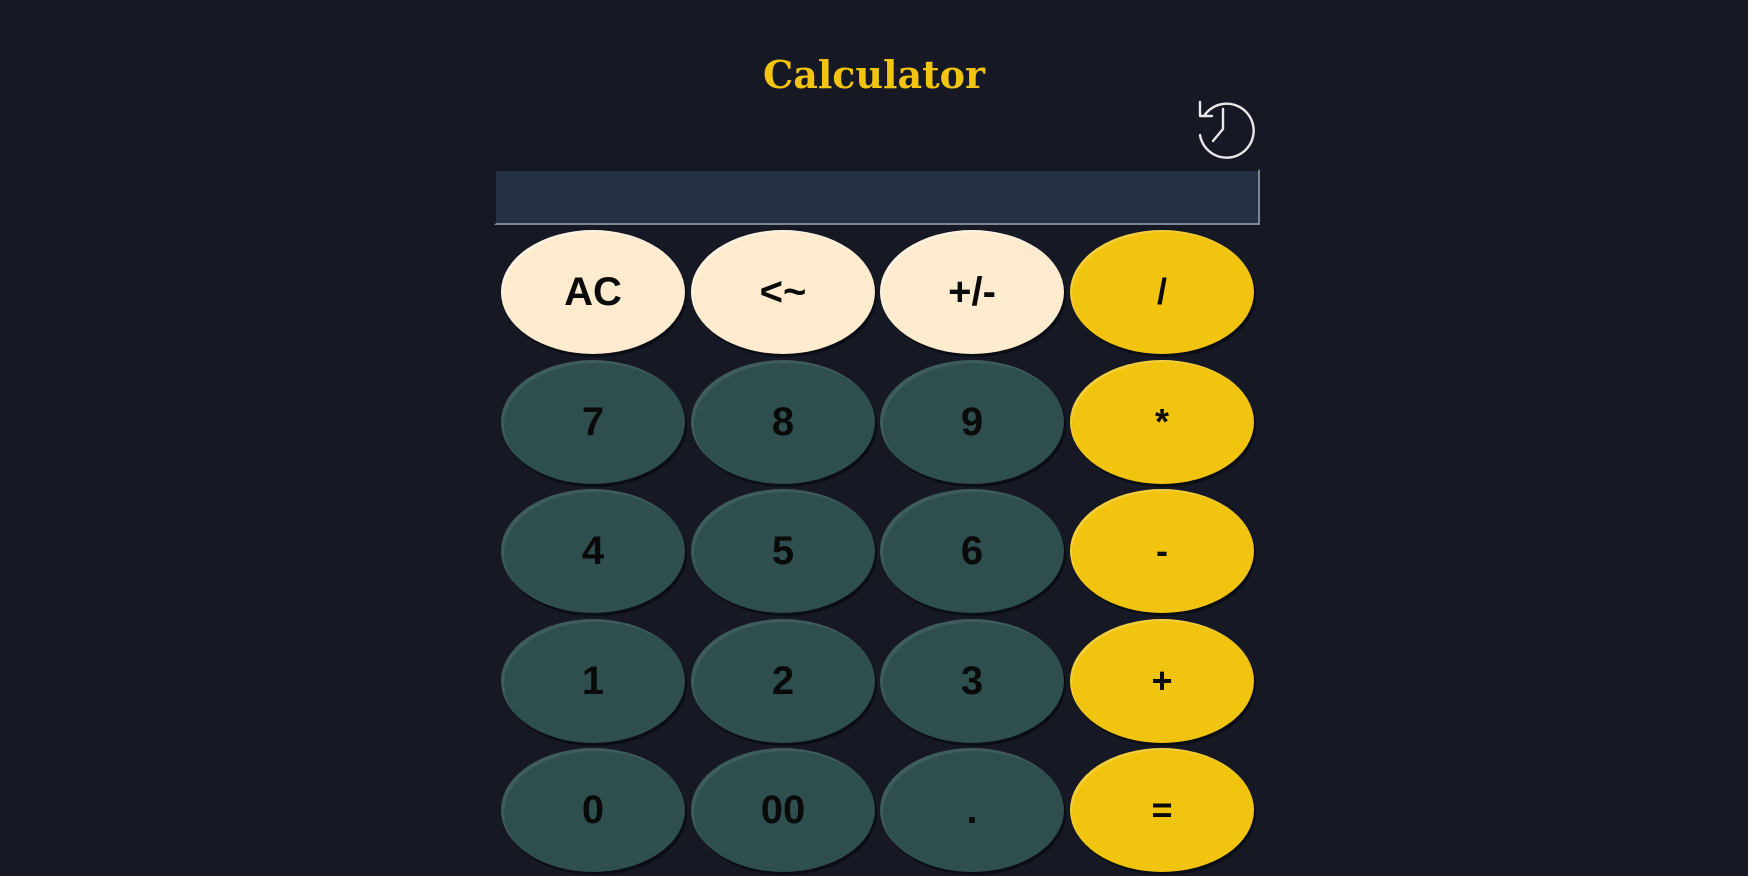 The image size is (1748, 876). What do you see at coordinates (783, 551) in the screenshot?
I see `digit-5-button: 5` at bounding box center [783, 551].